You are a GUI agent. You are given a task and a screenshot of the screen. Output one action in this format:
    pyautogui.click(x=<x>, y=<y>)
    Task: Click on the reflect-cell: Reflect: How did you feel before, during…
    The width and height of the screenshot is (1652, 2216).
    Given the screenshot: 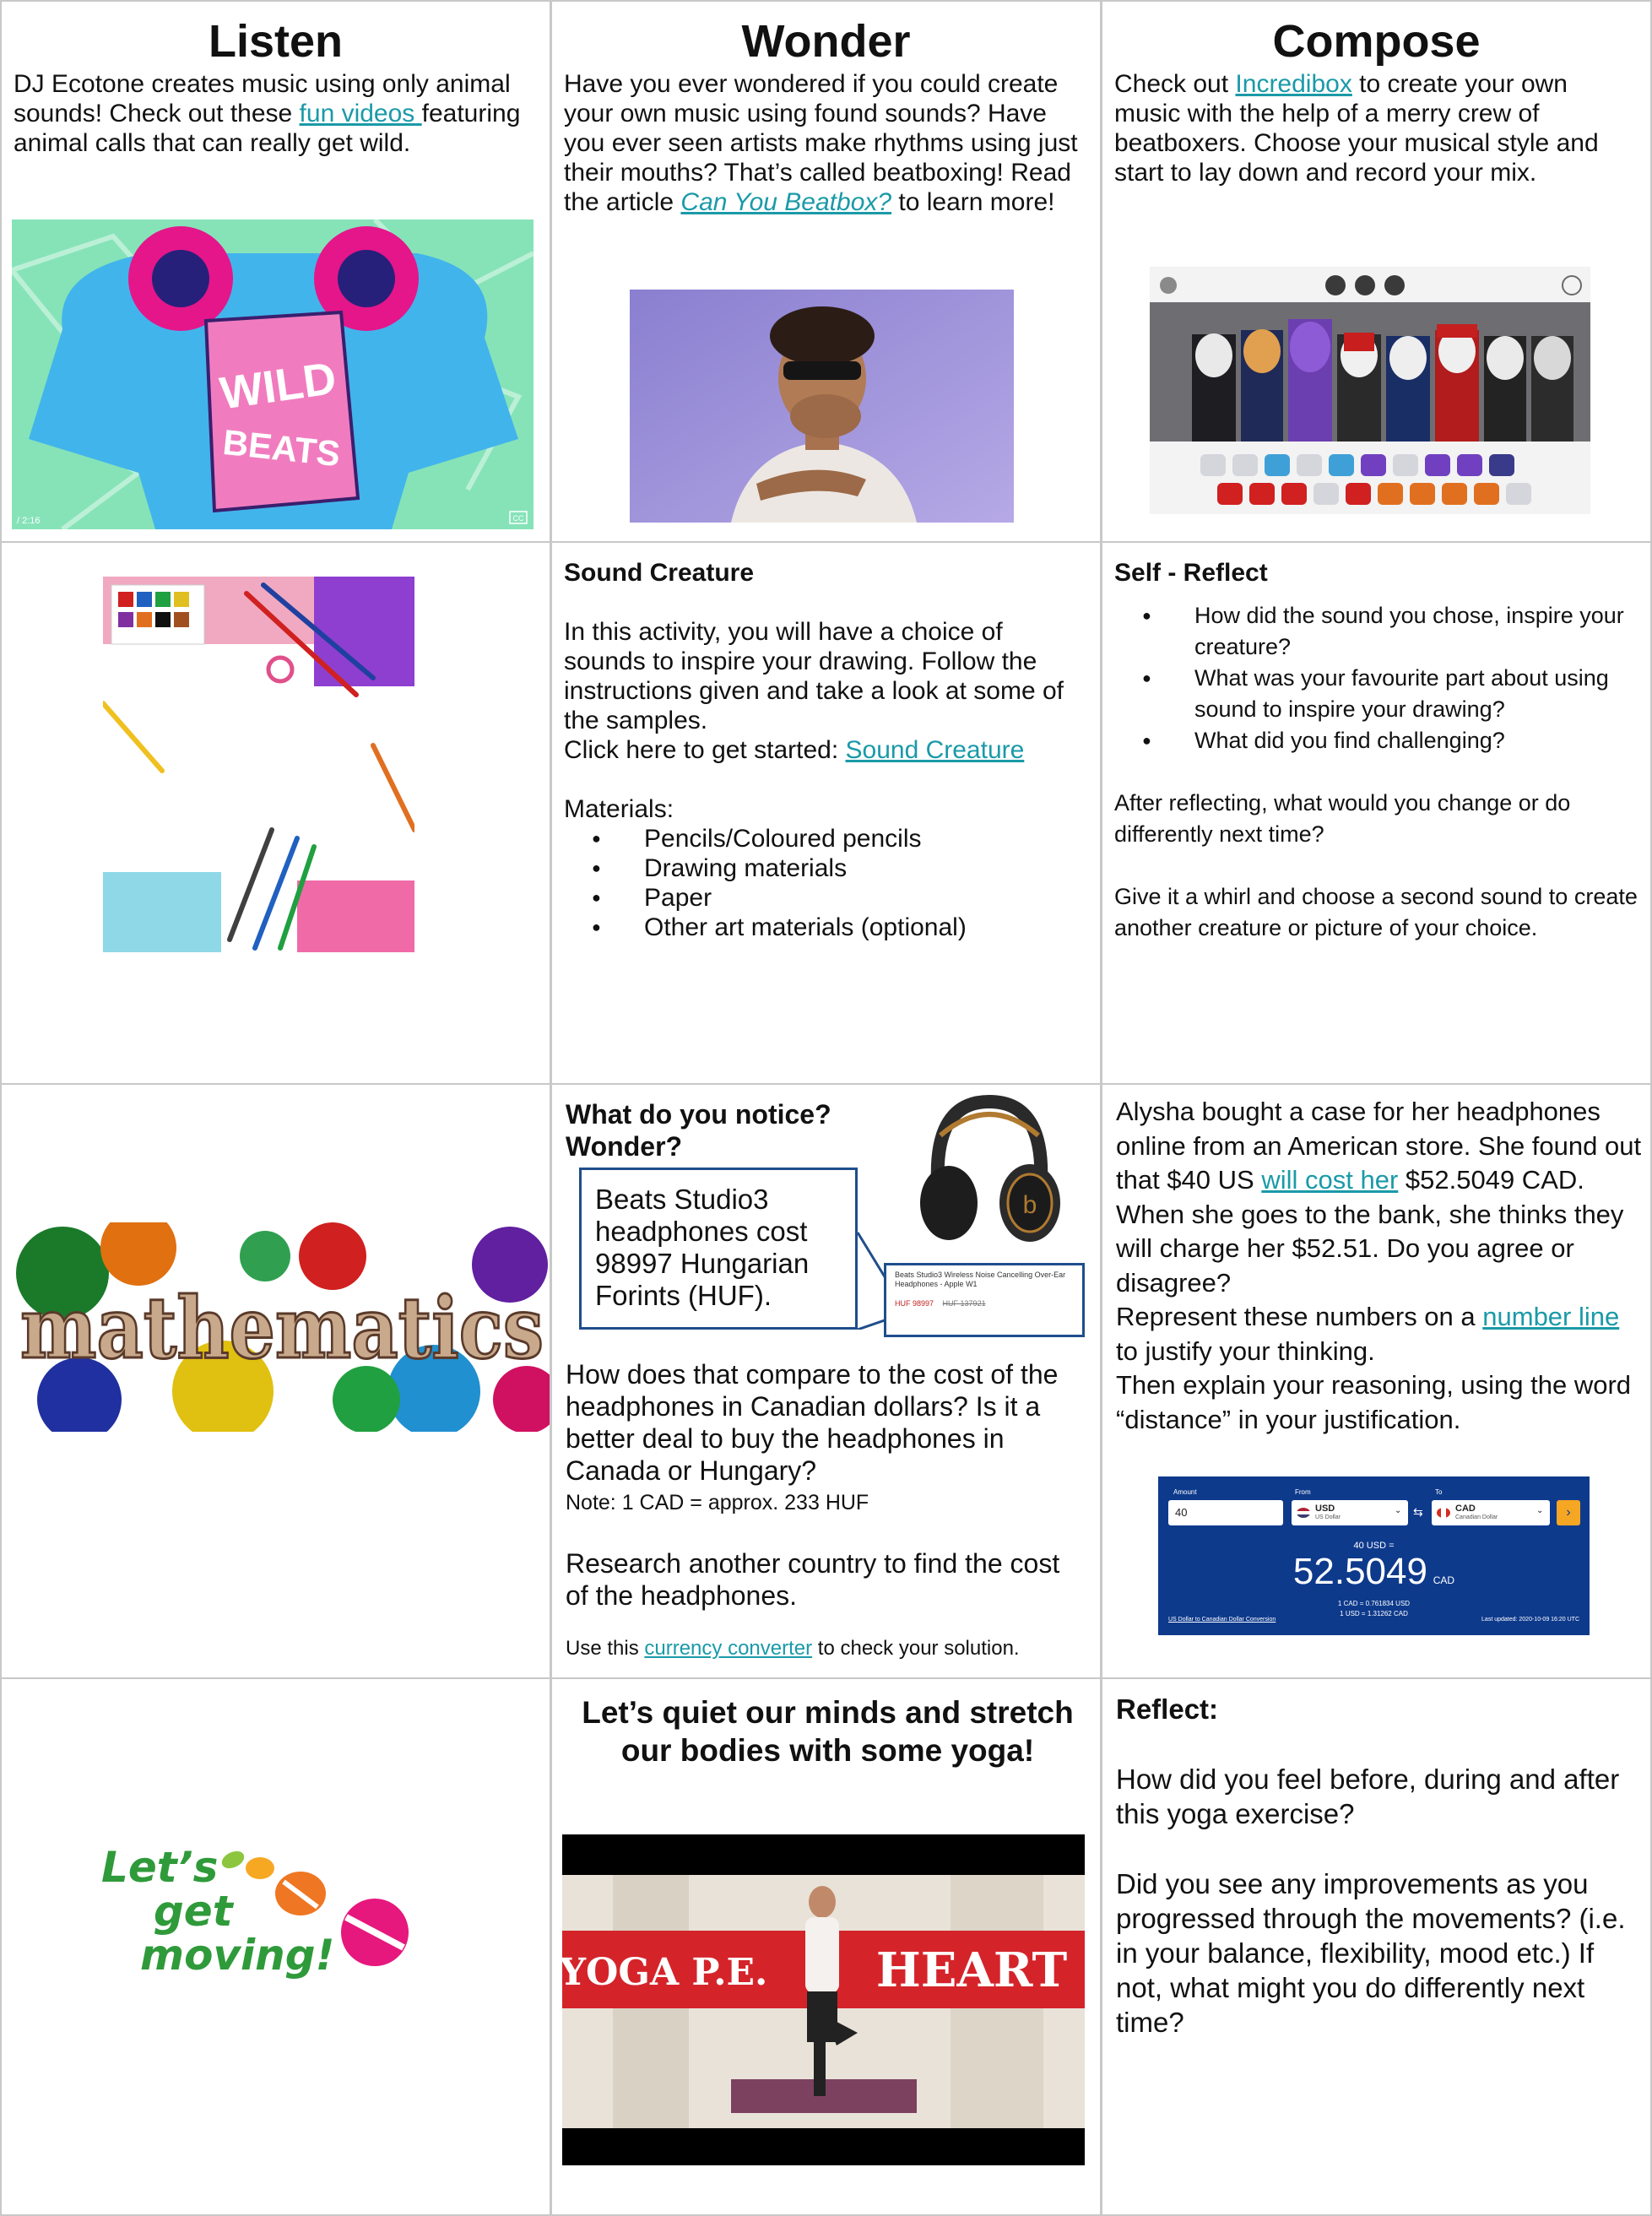 What is the action you would take?
    pyautogui.click(x=1376, y=1946)
    